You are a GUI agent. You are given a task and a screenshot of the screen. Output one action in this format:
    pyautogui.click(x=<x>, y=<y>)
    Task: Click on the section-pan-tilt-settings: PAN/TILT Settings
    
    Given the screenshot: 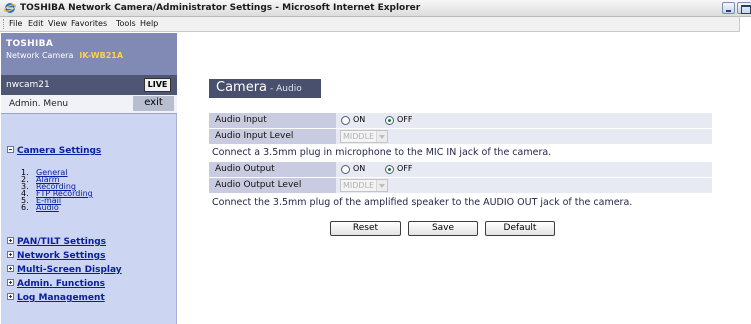 What is the action you would take?
    pyautogui.click(x=56, y=242)
    